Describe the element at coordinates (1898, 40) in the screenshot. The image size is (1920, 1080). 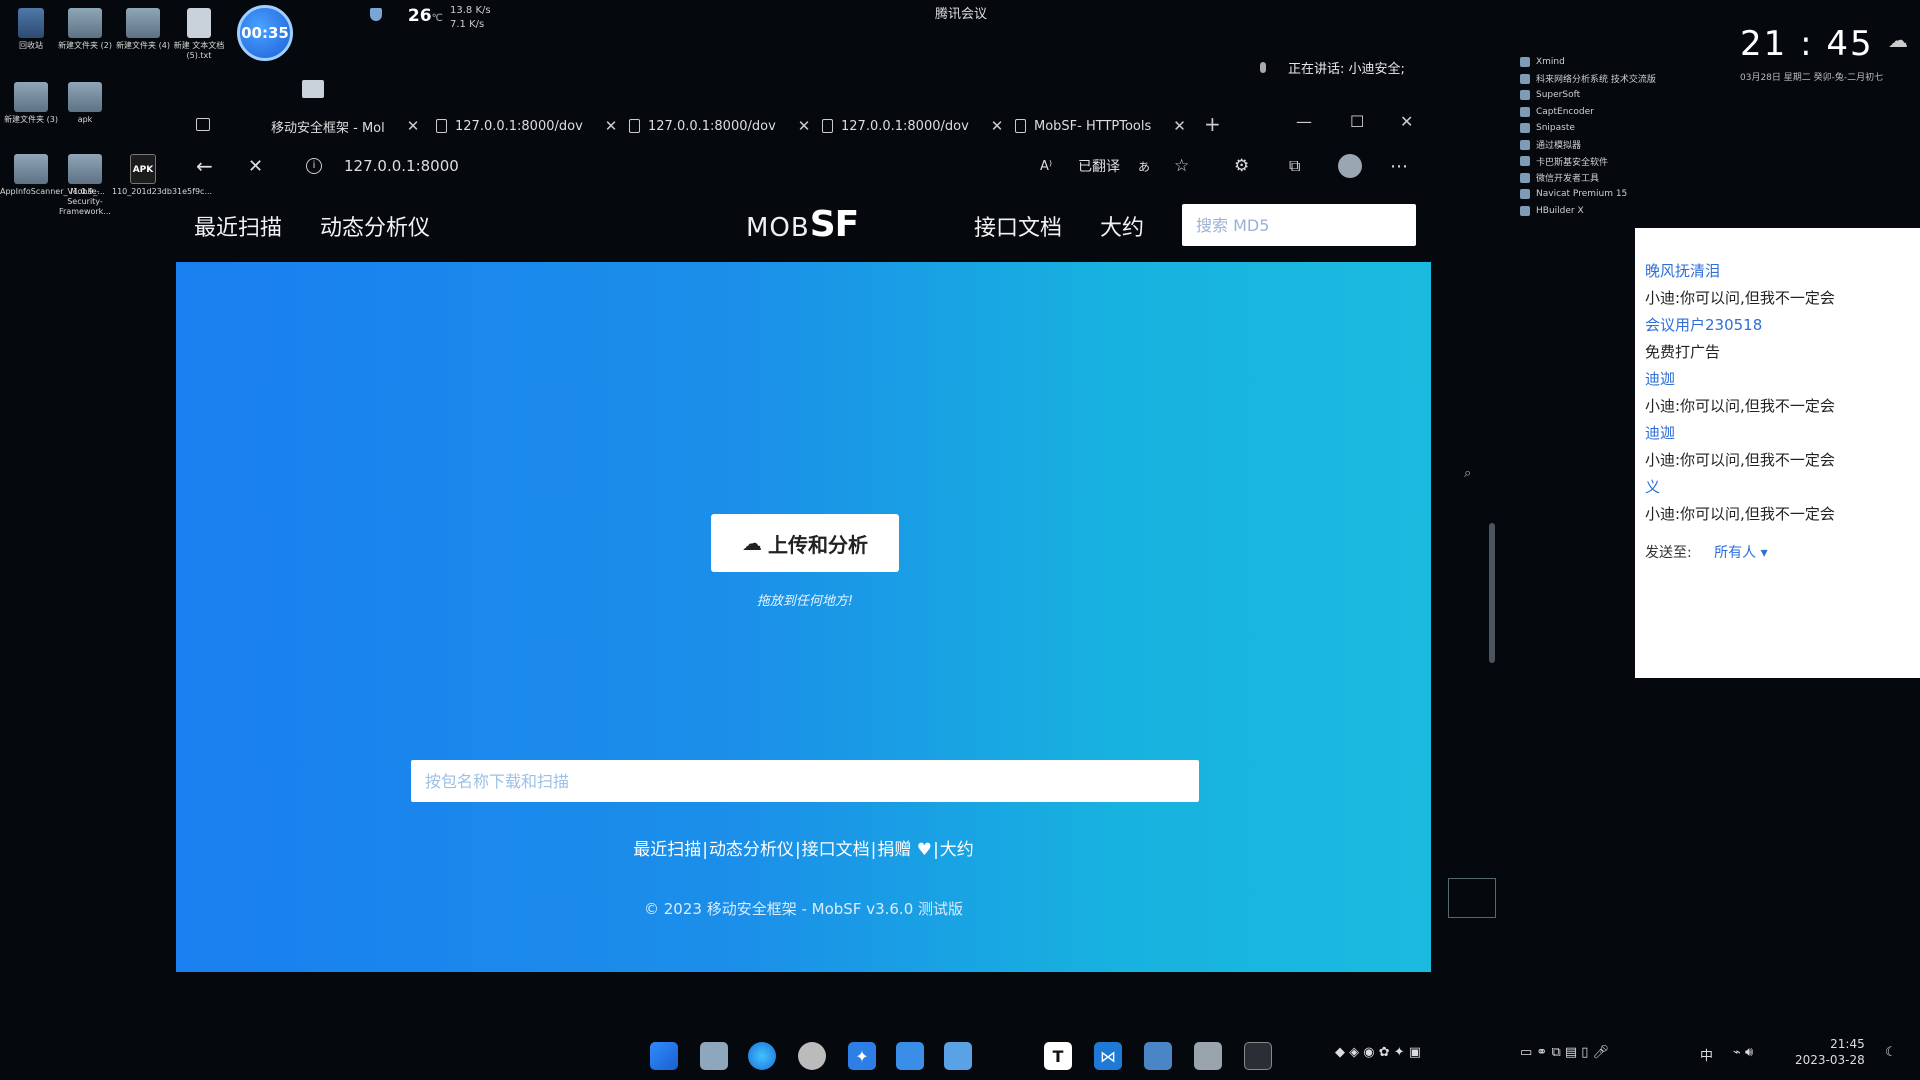
I see `cloud-icon: ☁` at that location.